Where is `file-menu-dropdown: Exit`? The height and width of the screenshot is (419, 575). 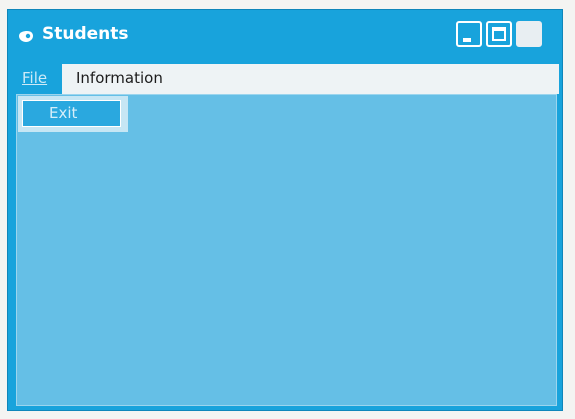
file-menu-dropdown: Exit is located at coordinates (73, 114).